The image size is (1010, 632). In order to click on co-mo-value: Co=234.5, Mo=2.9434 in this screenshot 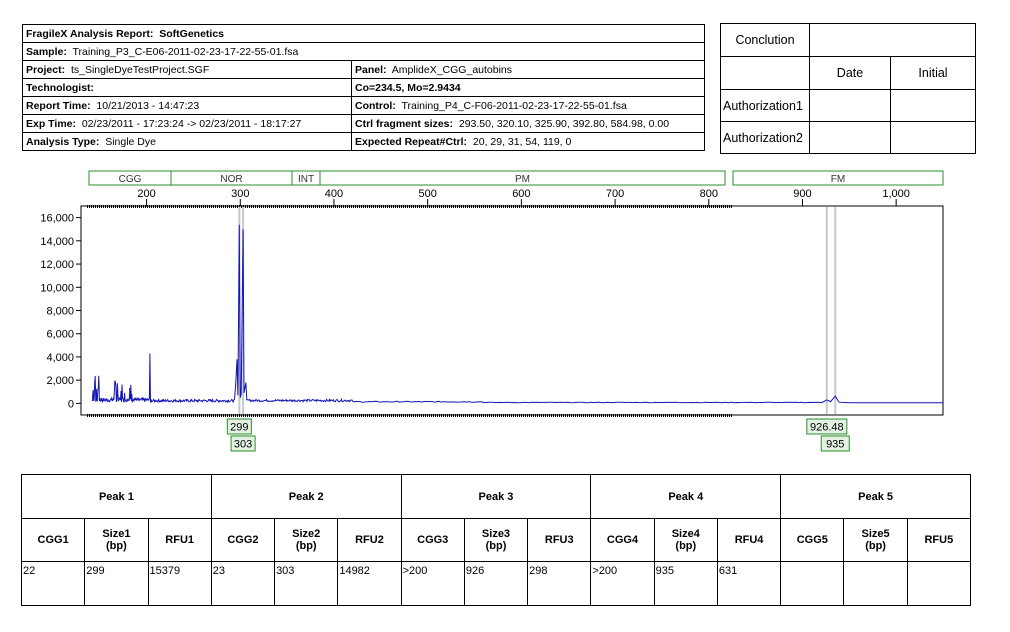, I will do `click(408, 87)`.